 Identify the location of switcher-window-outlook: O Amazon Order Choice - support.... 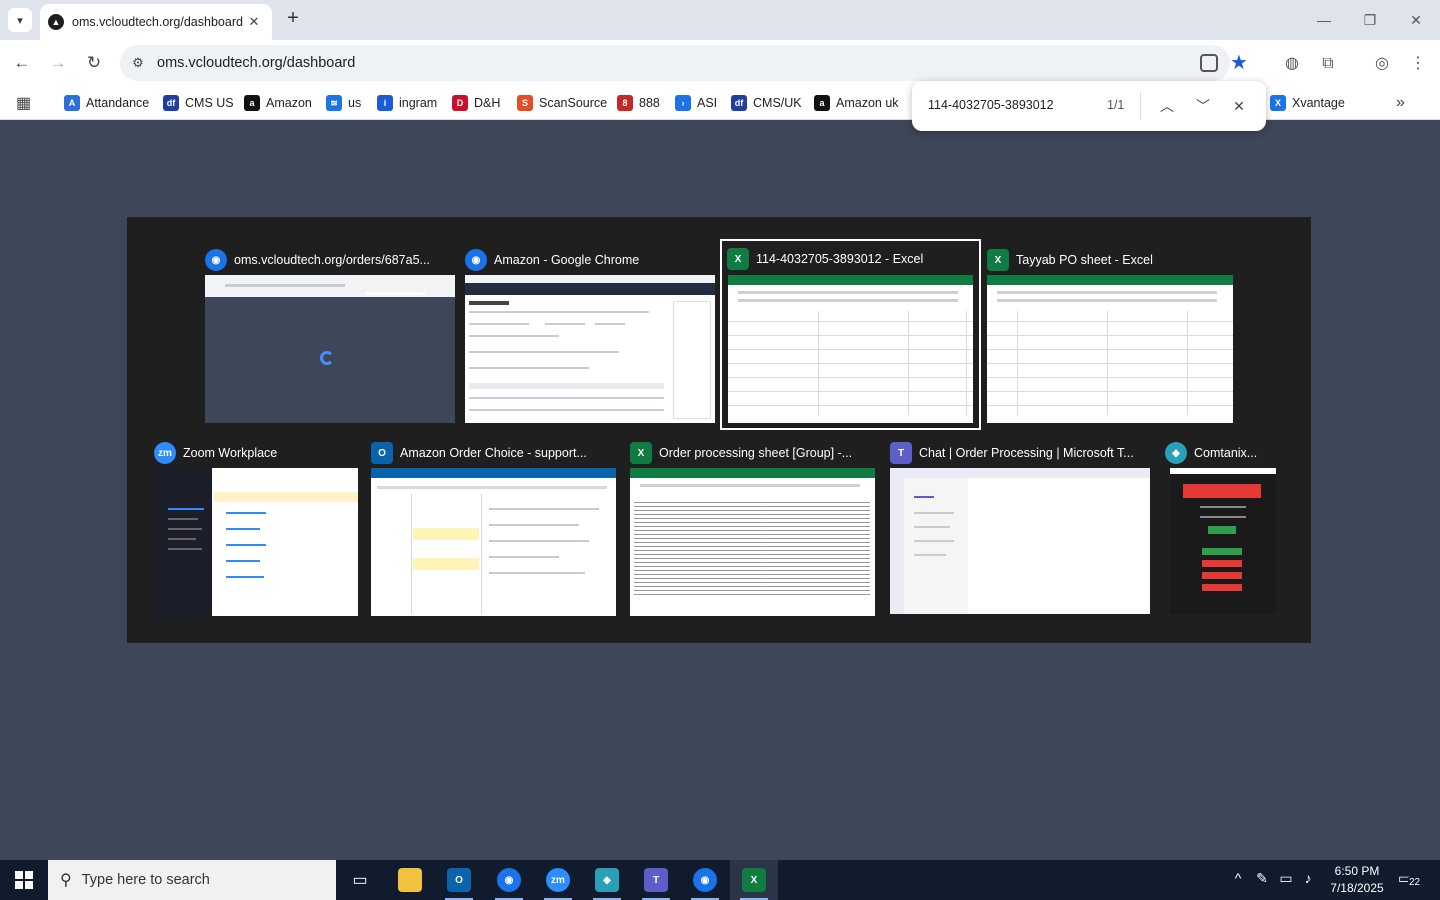
(493, 528).